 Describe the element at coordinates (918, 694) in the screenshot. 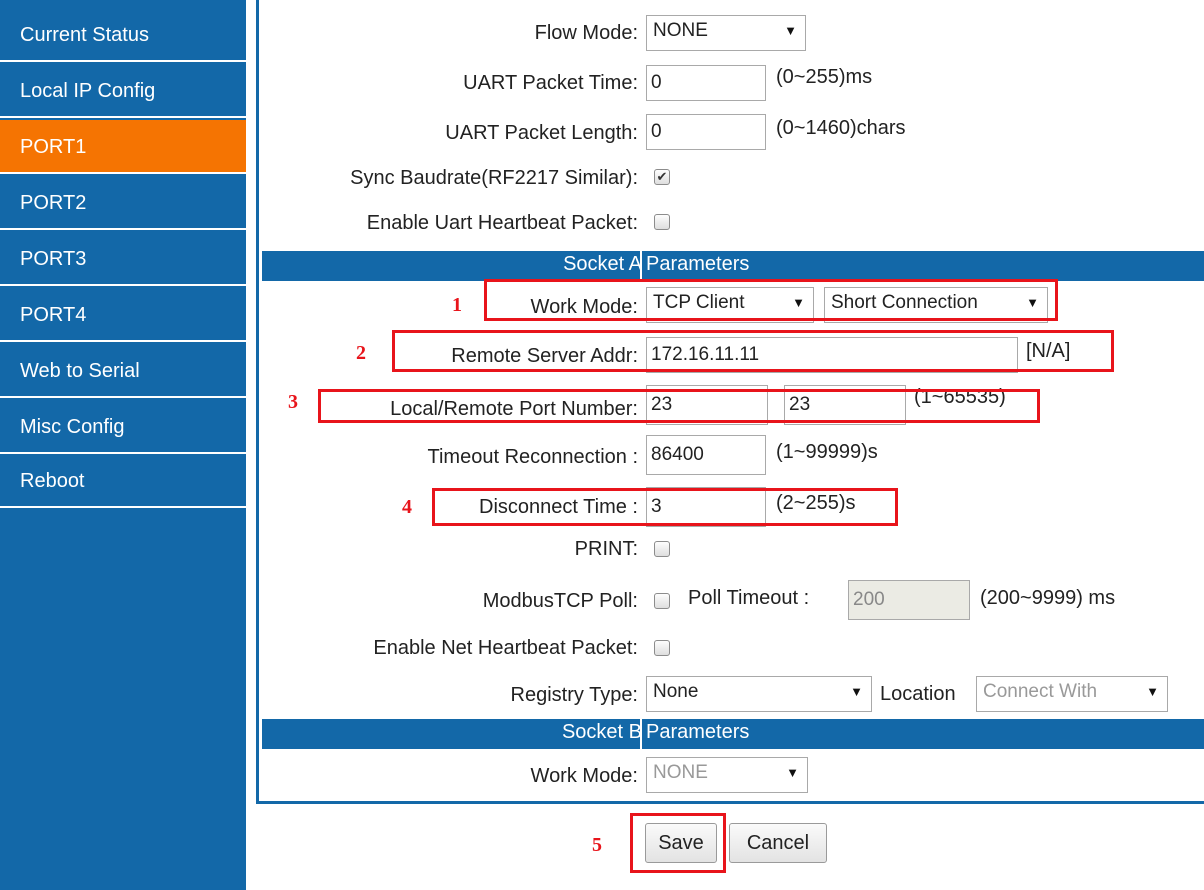

I see `location-label: Location` at that location.